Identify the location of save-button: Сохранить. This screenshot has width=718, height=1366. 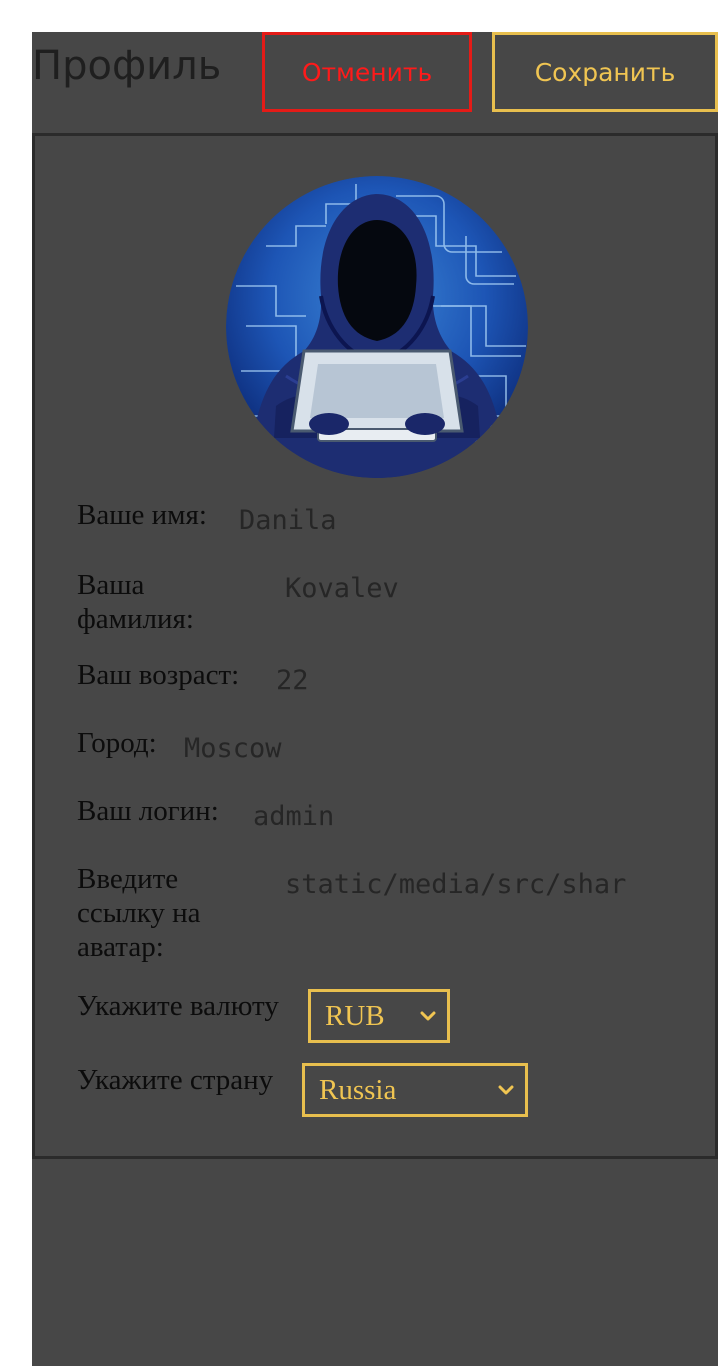
(605, 72).